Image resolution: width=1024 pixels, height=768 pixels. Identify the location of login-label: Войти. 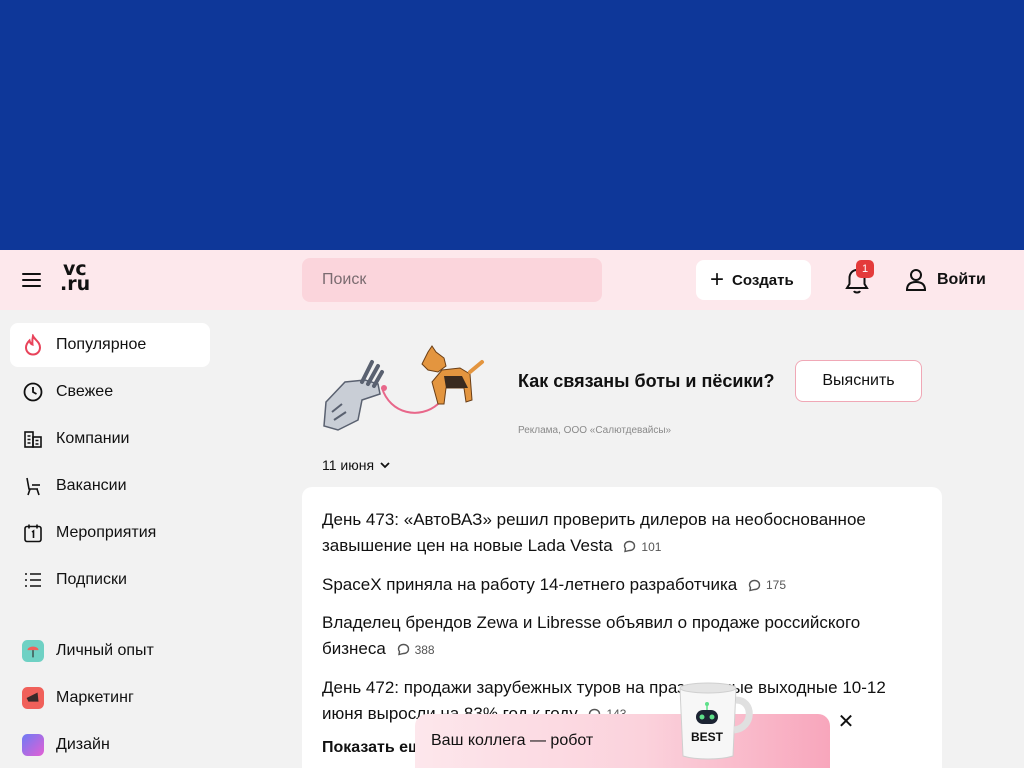
(961, 279).